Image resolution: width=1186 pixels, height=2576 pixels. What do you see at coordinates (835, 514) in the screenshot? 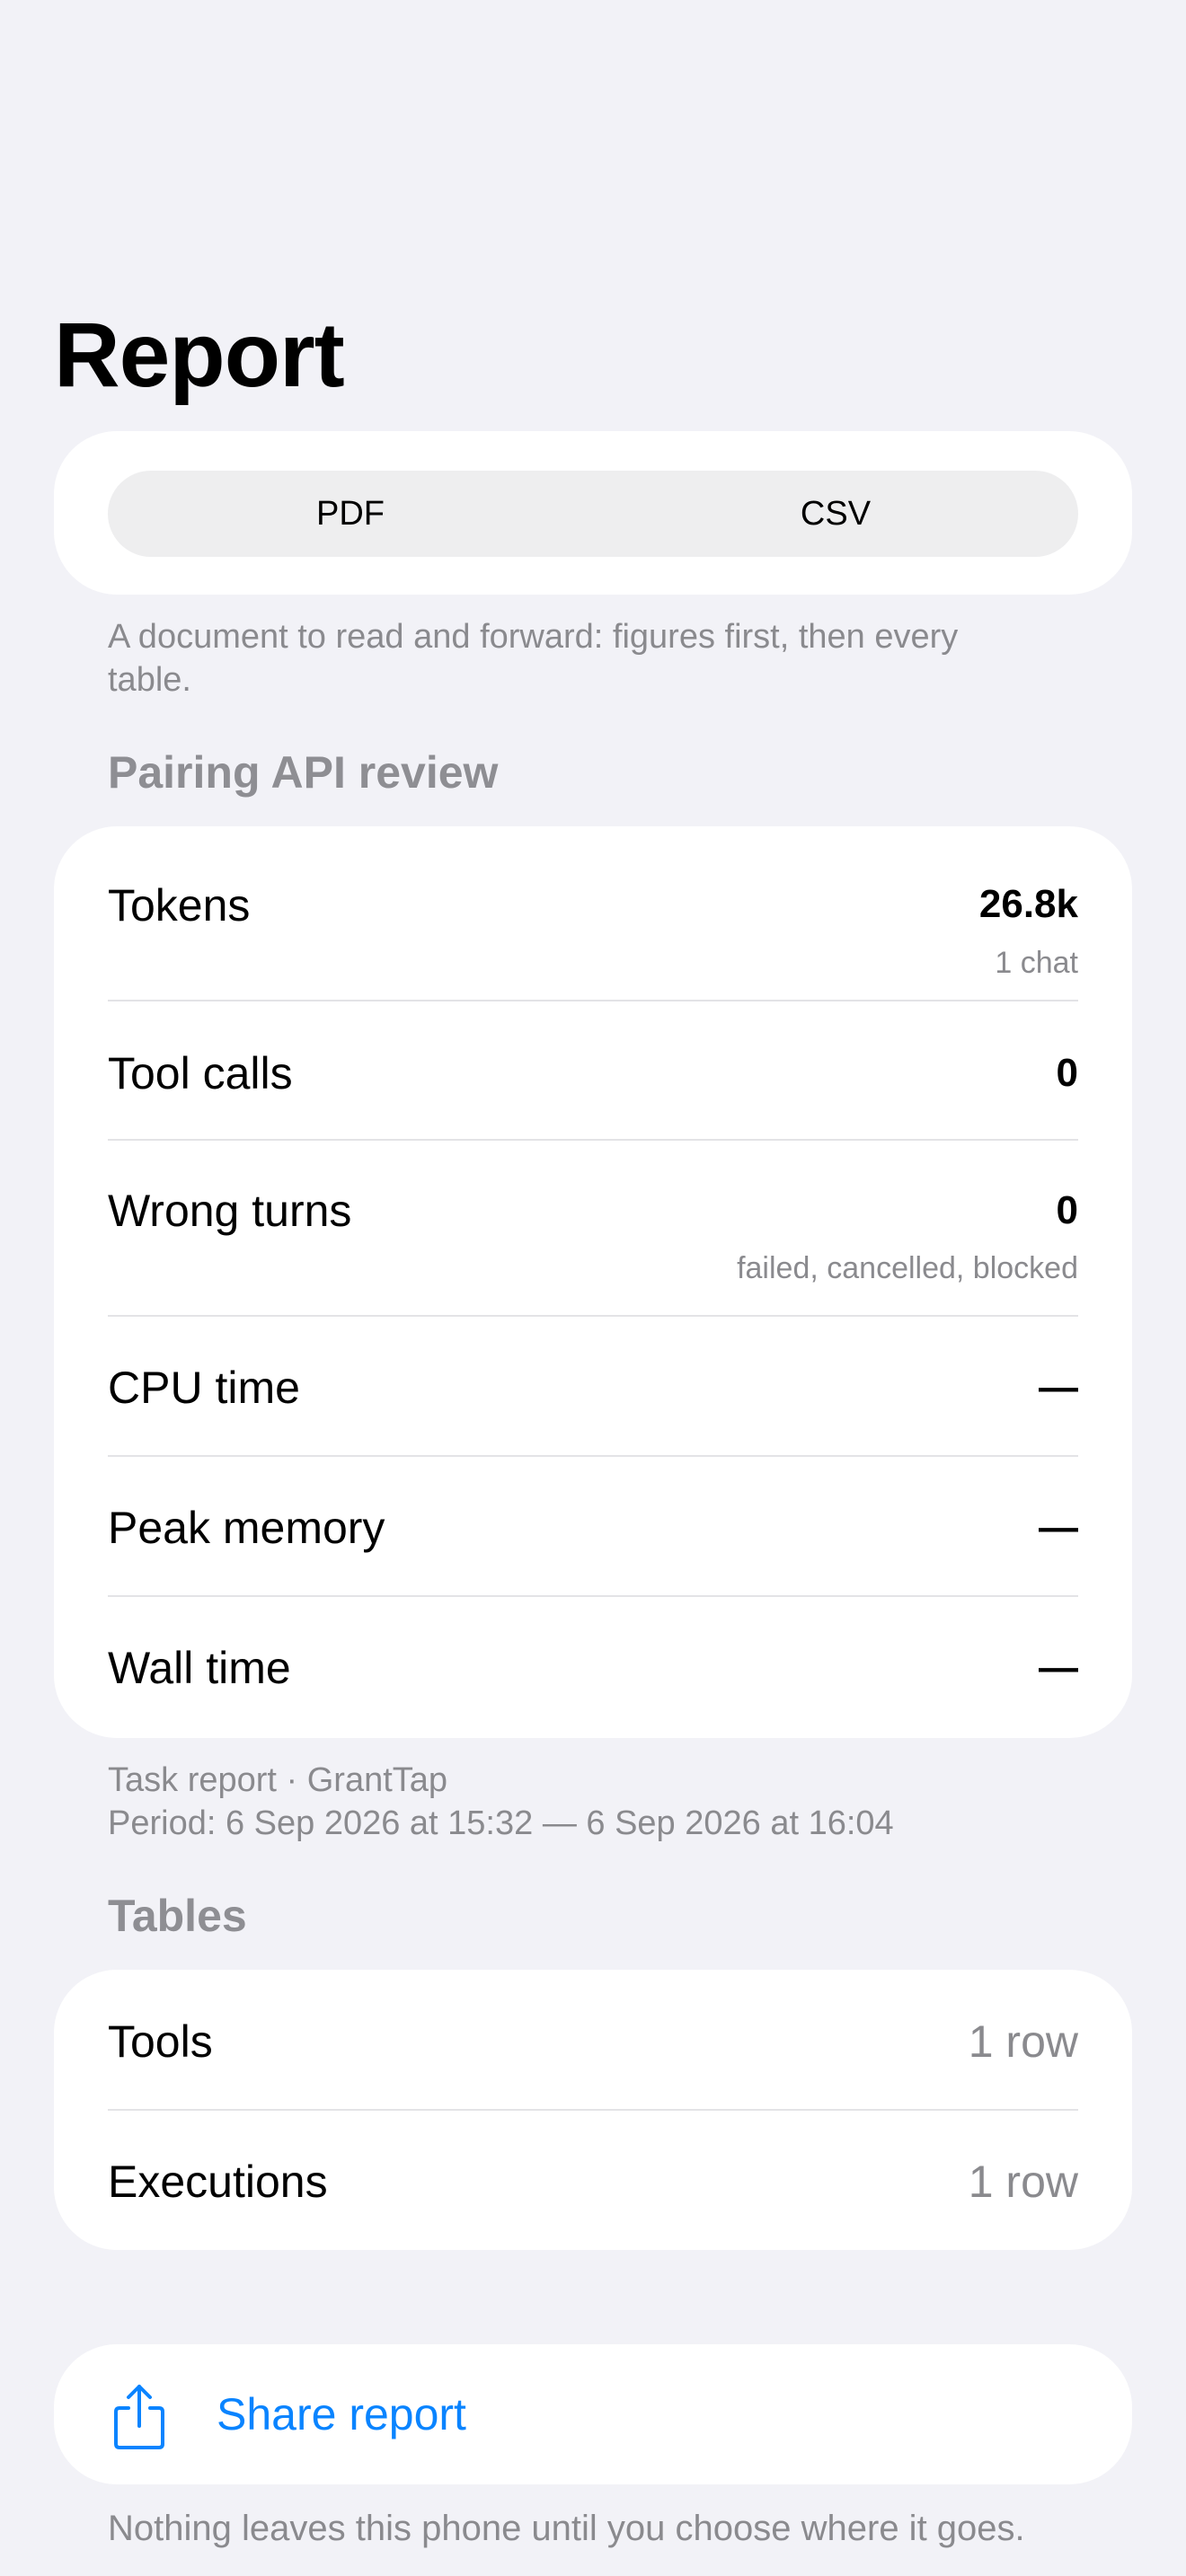
I see `format-option-csv: CSV` at bounding box center [835, 514].